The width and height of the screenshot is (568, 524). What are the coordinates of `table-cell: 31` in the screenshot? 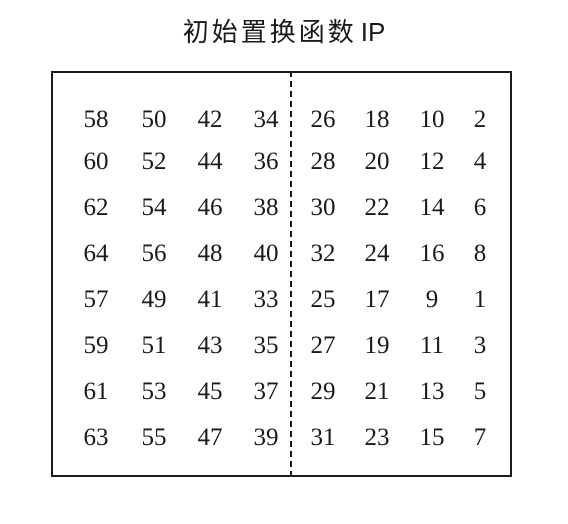 It's located at (323, 437).